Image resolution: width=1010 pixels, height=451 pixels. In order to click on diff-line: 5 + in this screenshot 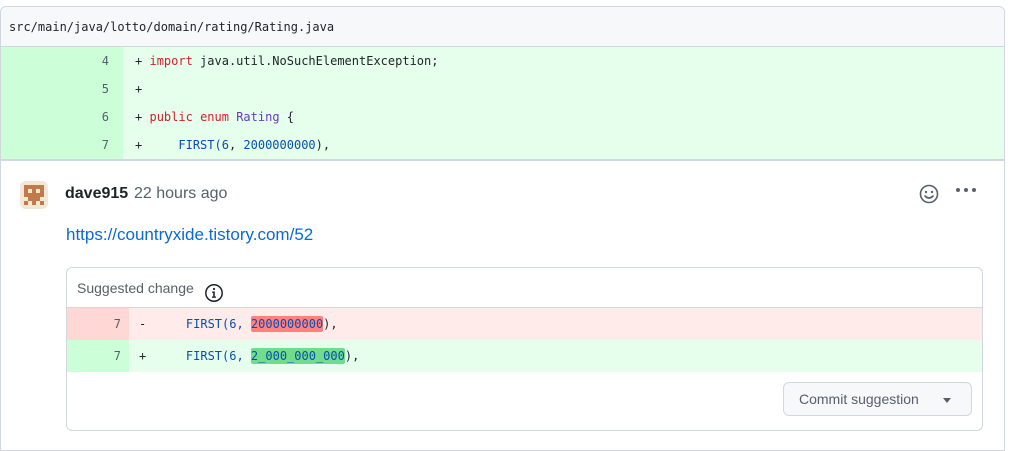, I will do `click(502, 89)`.